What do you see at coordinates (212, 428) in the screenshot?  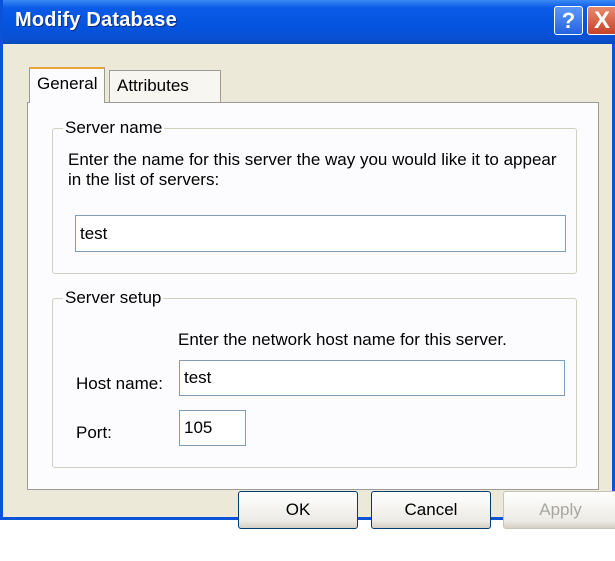 I see `port-input` at bounding box center [212, 428].